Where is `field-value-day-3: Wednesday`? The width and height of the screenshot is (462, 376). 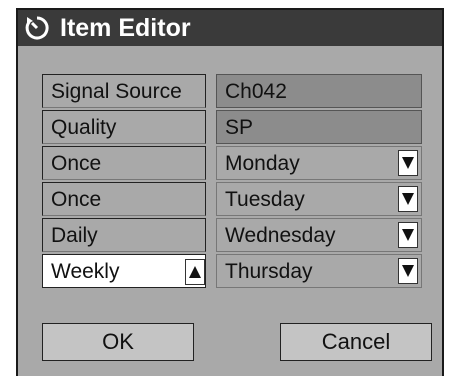
field-value-day-3: Wednesday is located at coordinates (319, 235).